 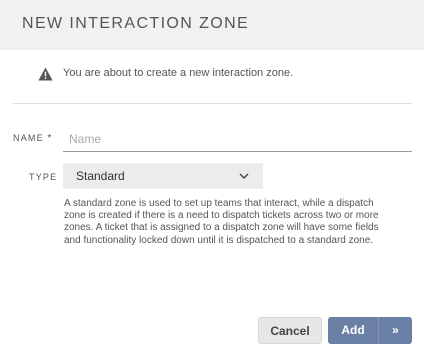 What do you see at coordinates (43, 177) in the screenshot?
I see `type-label: TYPE` at bounding box center [43, 177].